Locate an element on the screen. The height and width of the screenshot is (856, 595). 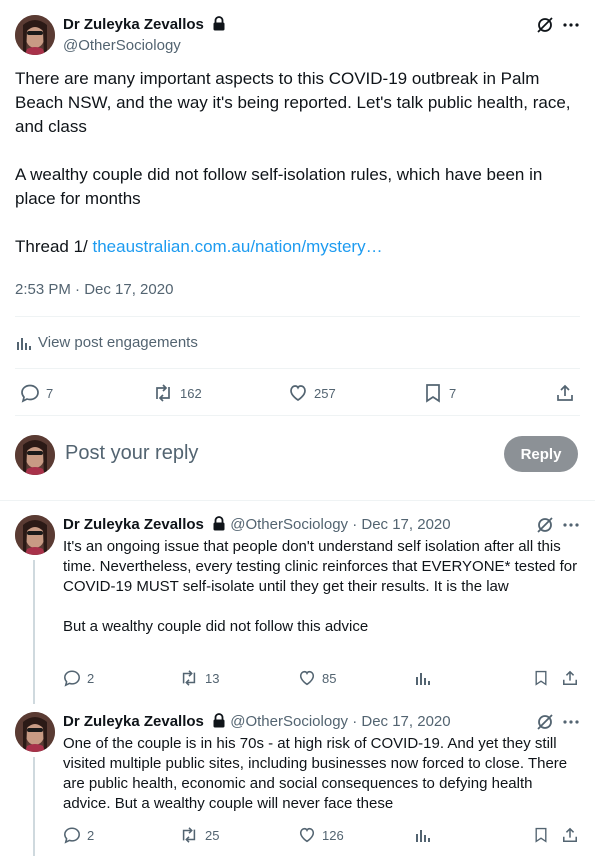
repost-count: 13 is located at coordinates (212, 678).